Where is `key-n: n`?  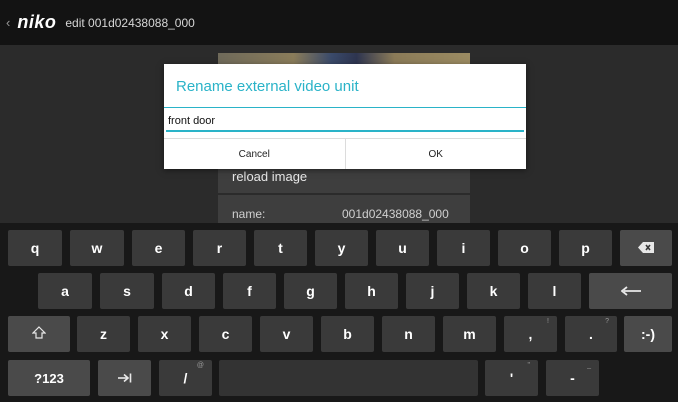
key-n: n is located at coordinates (408, 334).